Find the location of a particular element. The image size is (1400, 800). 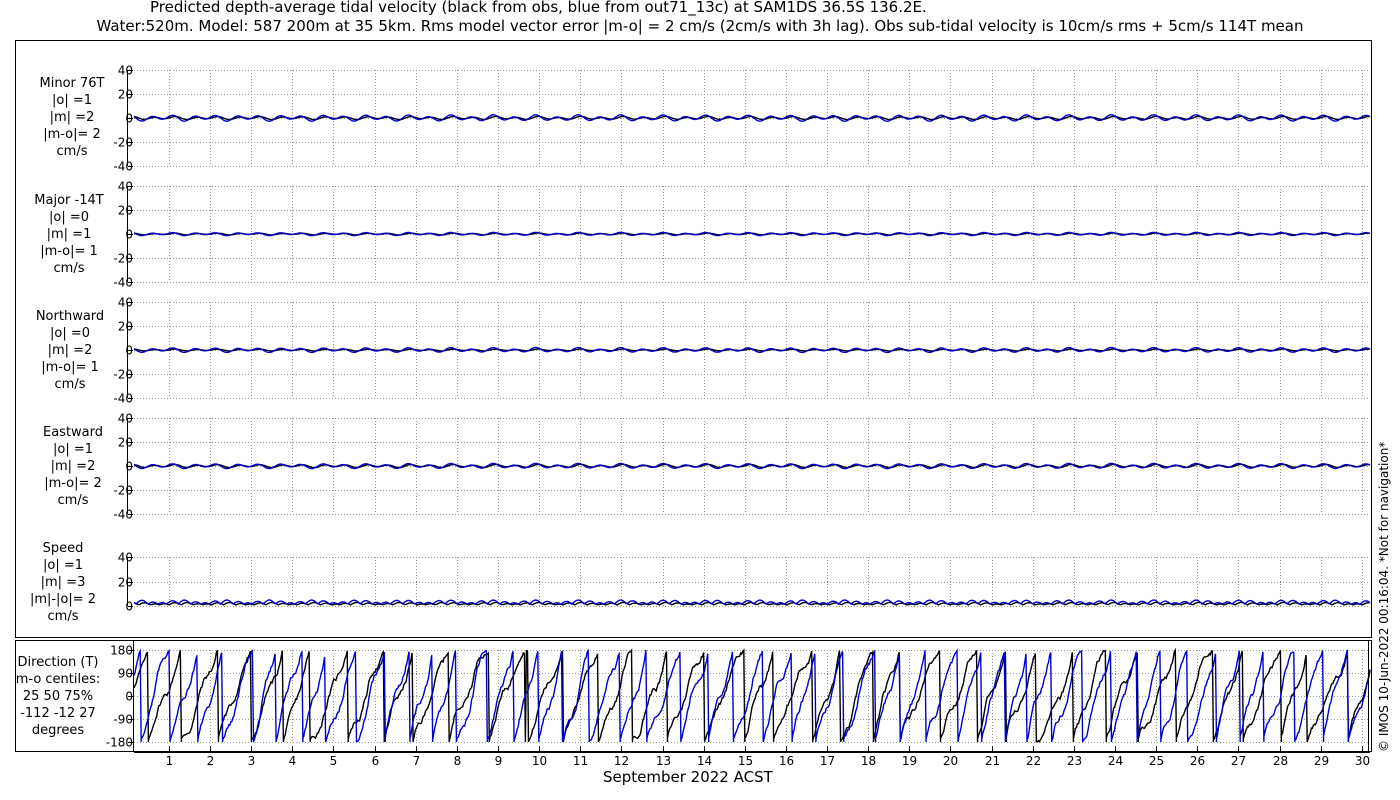

x-tick-label: 2 is located at coordinates (211, 761).